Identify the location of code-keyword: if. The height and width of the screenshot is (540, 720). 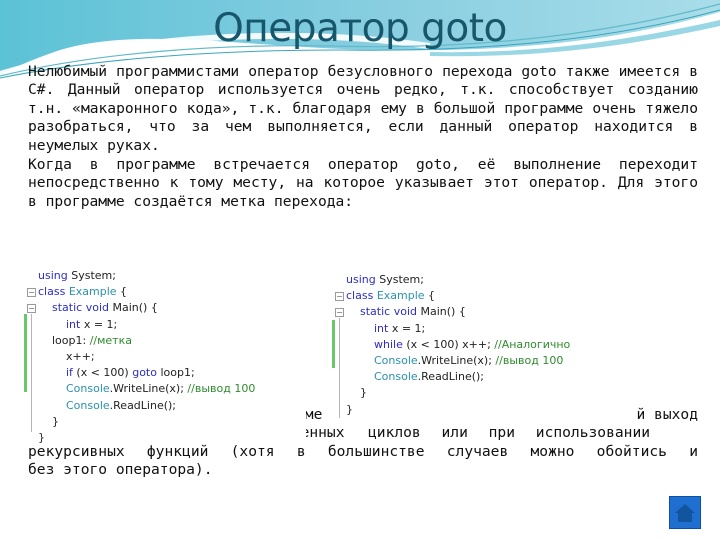
(69, 373).